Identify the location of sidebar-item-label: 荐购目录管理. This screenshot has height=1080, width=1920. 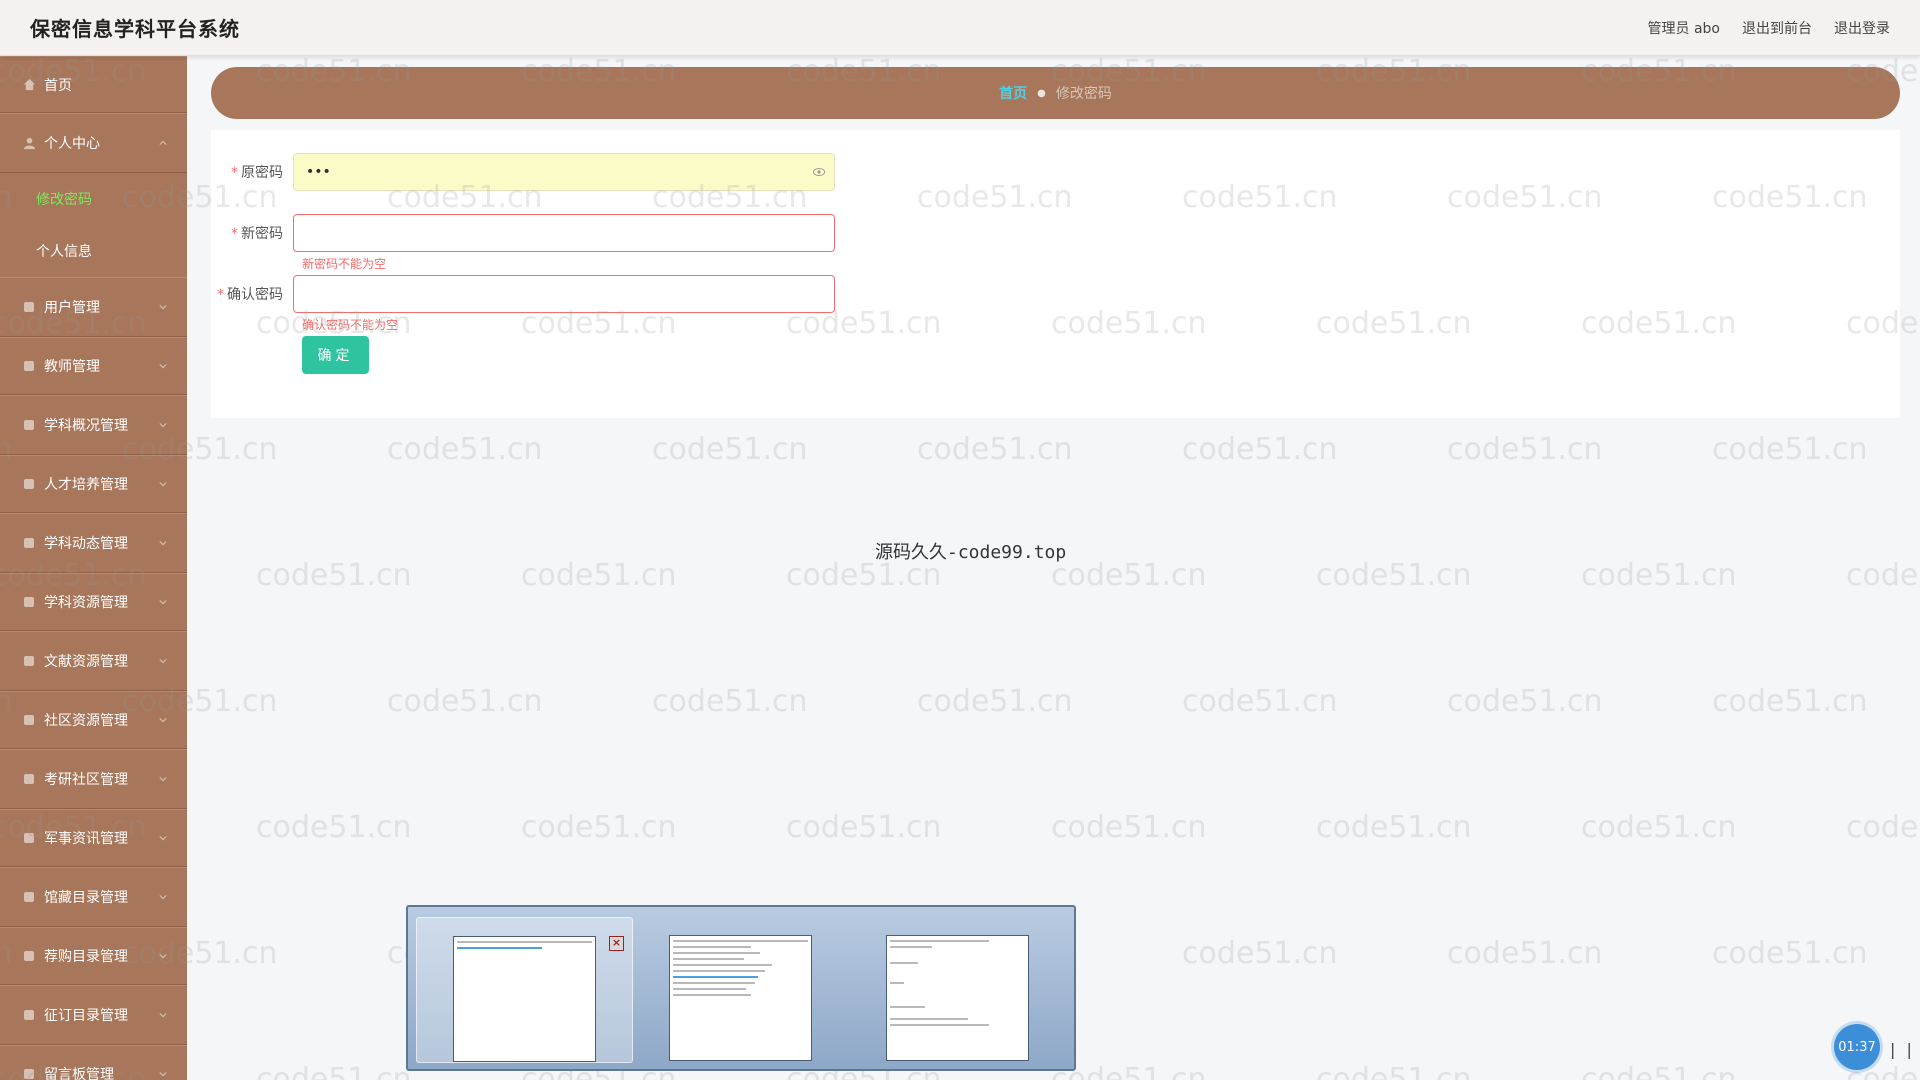
(86, 957).